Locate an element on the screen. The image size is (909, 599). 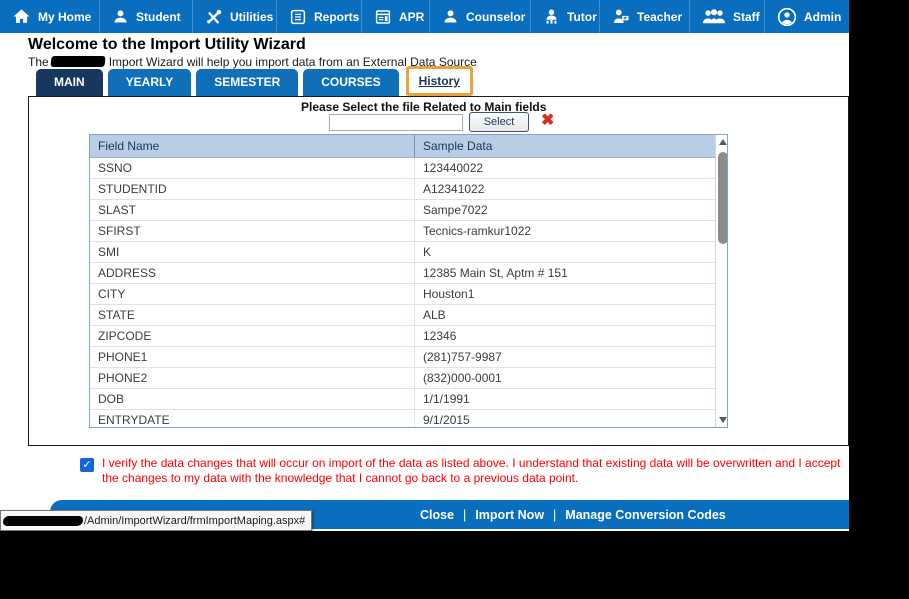
field-name-cell: STATE is located at coordinates (252, 315).